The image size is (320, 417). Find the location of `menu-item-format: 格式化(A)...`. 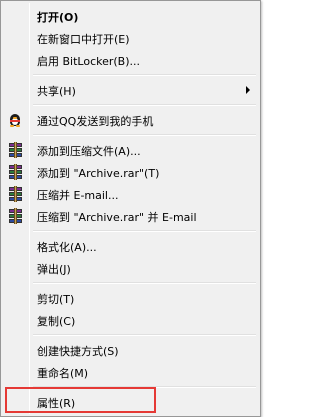

menu-item-format: 格式化(A)... is located at coordinates (131, 246).